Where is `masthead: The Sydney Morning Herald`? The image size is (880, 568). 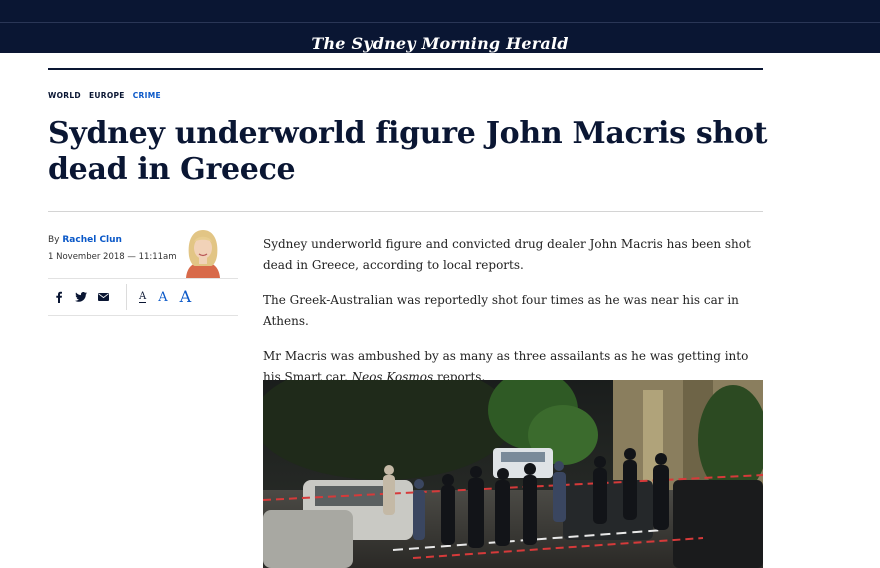 masthead: The Sydney Morning Herald is located at coordinates (440, 26).